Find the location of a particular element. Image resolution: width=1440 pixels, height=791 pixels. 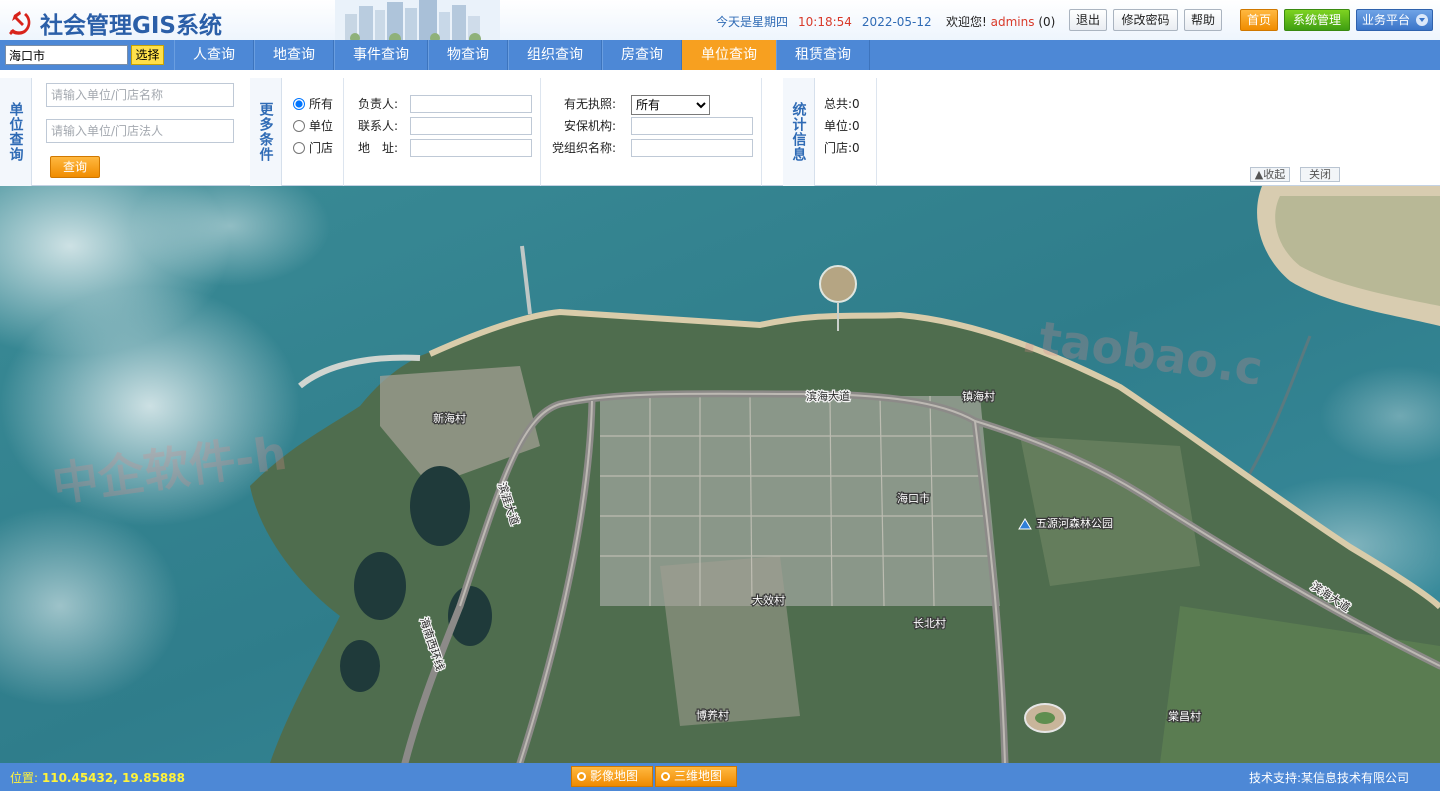

tab-organization-query: 组织查询 is located at coordinates (555, 55).